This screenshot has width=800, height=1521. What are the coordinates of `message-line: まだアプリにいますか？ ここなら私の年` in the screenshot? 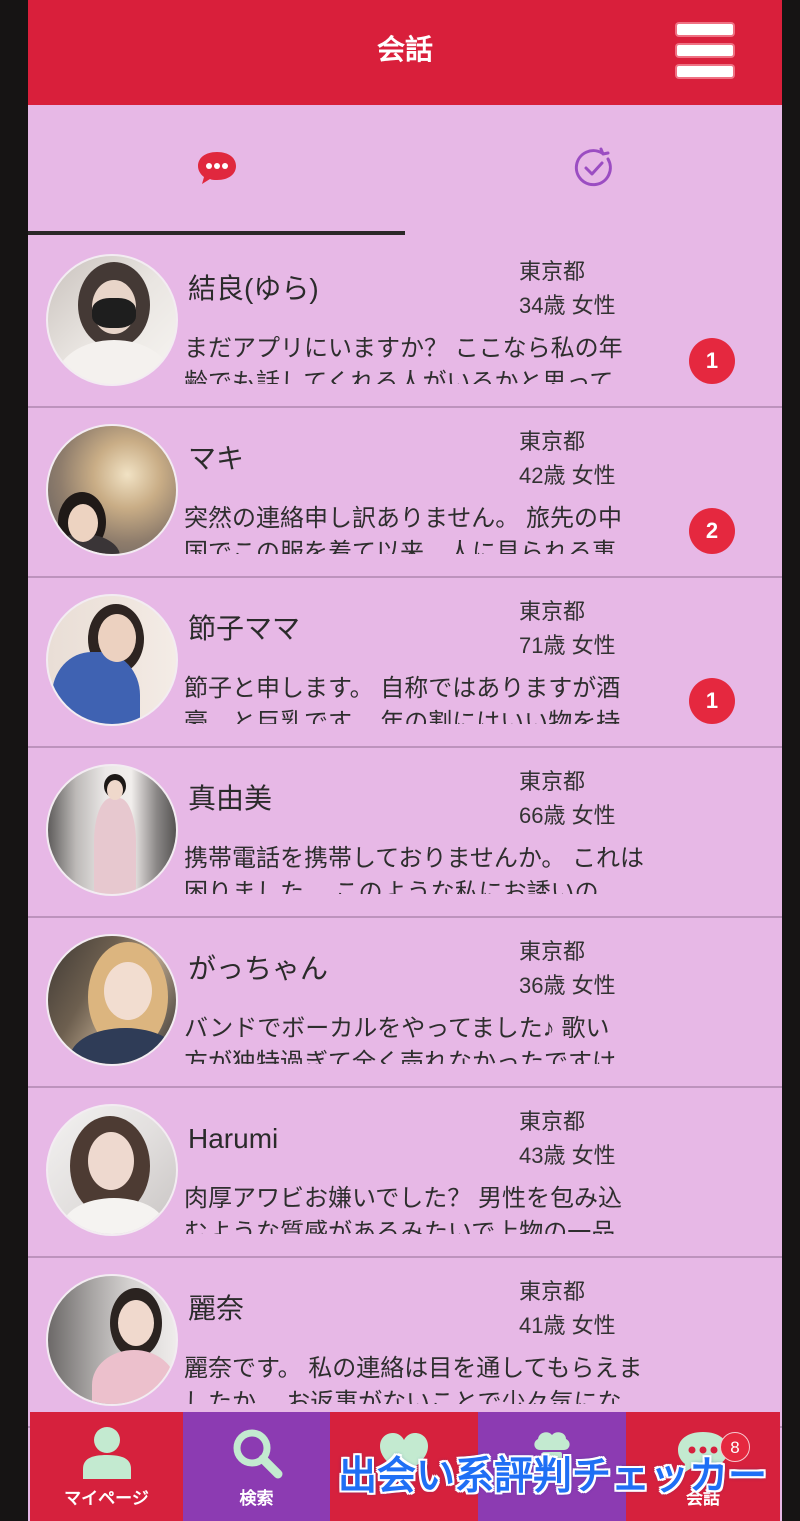 It's located at (403, 348).